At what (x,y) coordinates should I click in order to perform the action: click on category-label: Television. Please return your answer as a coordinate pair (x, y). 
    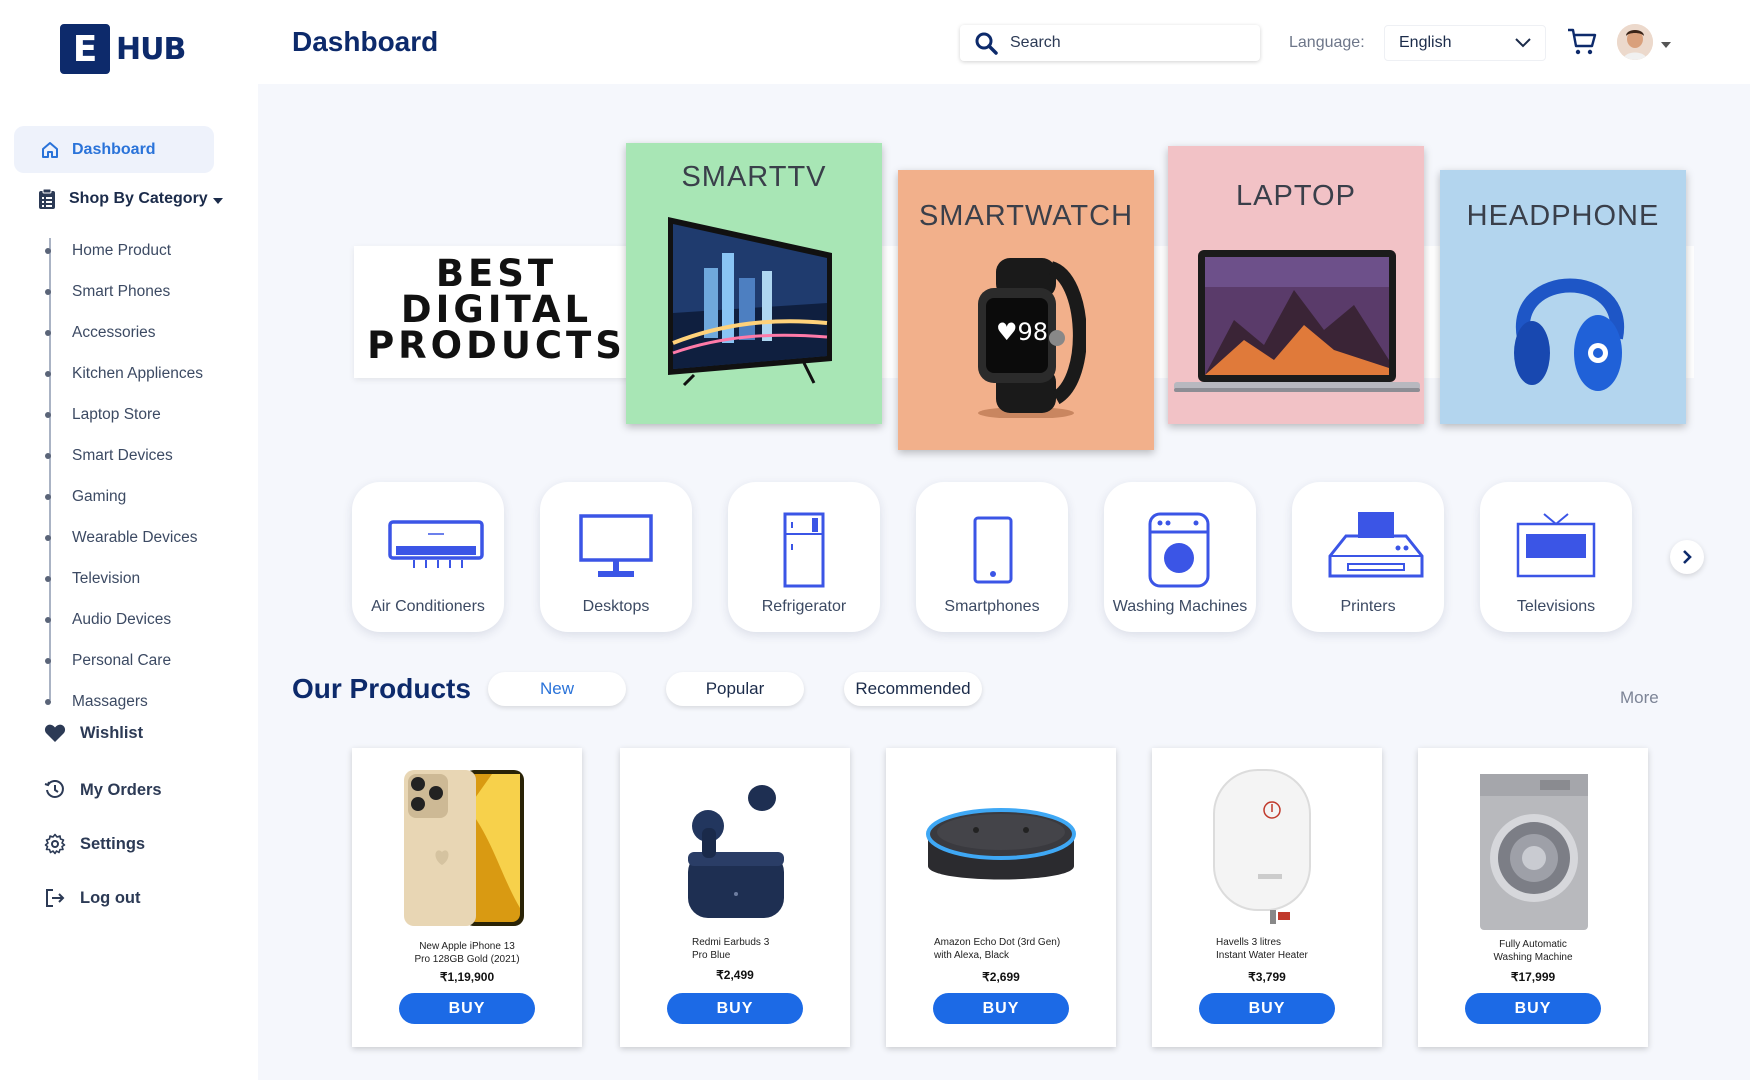
    Looking at the image, I should click on (106, 578).